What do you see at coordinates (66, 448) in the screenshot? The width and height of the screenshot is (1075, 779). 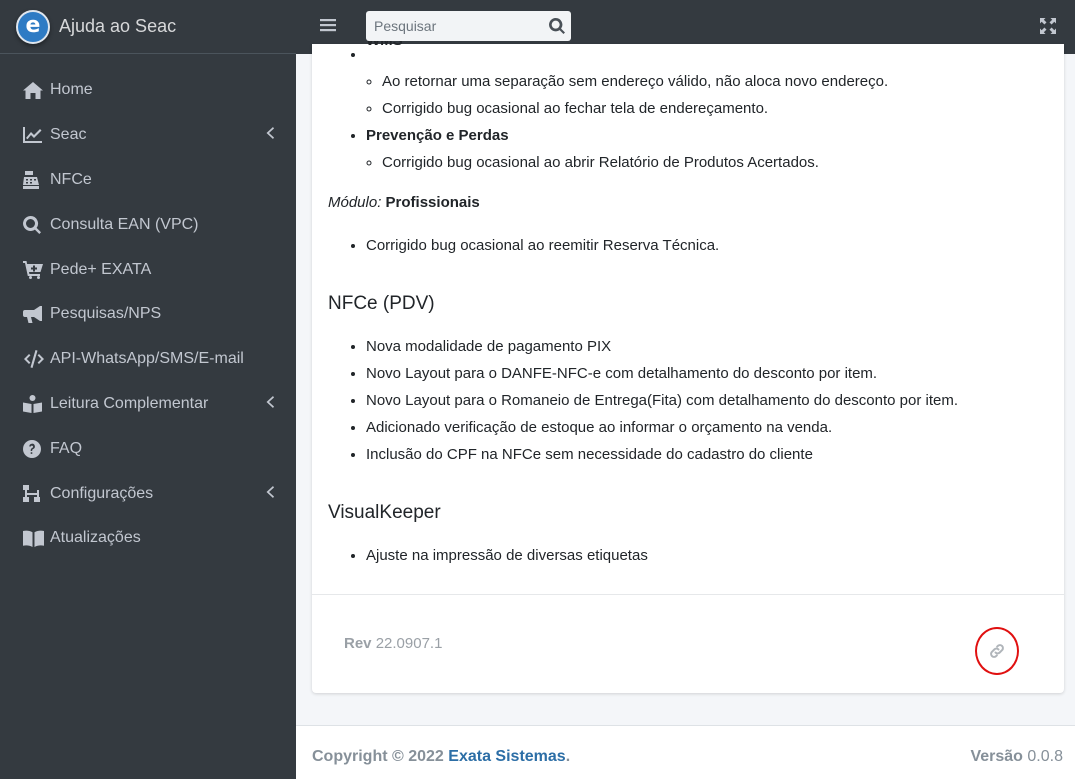 I see `sidebar-item-label: FAQ` at bounding box center [66, 448].